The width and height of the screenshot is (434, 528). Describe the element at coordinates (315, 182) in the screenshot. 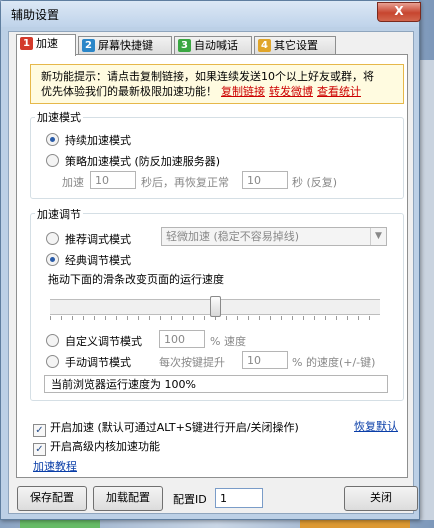

I see `restore-unit-label: 秒 (反复)` at that location.